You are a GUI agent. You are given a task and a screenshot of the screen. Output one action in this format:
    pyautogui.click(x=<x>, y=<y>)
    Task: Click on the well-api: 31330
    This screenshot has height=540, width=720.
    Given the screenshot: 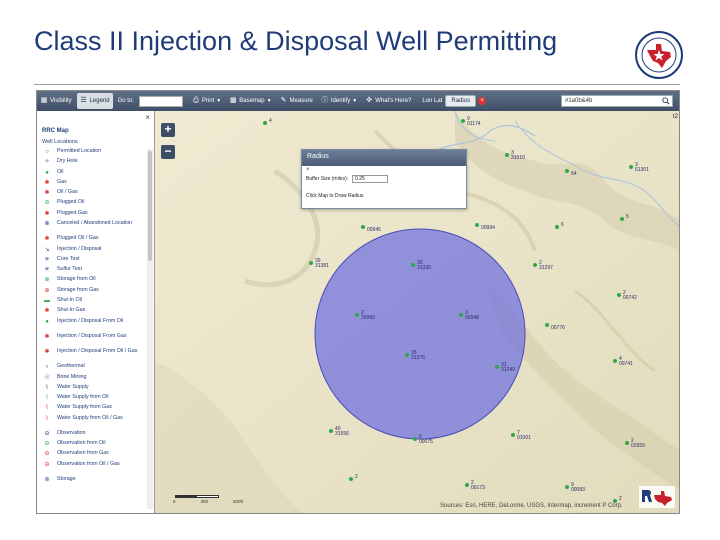 What is the action you would take?
    pyautogui.click(x=424, y=268)
    